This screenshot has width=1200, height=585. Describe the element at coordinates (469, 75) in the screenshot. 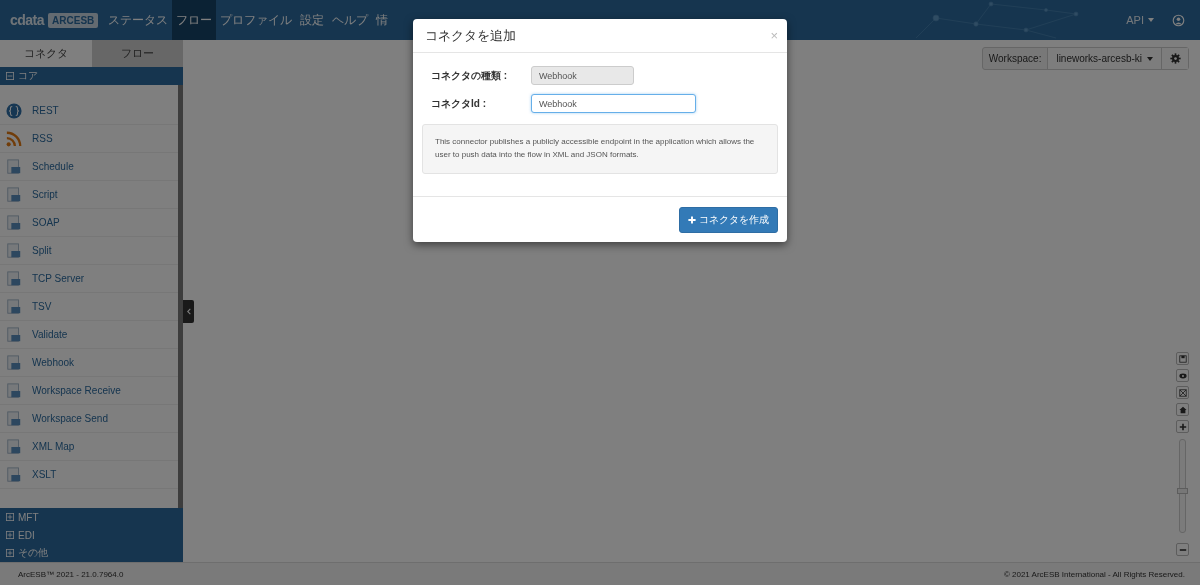

I see `field-label: コネクタの種類 :` at that location.